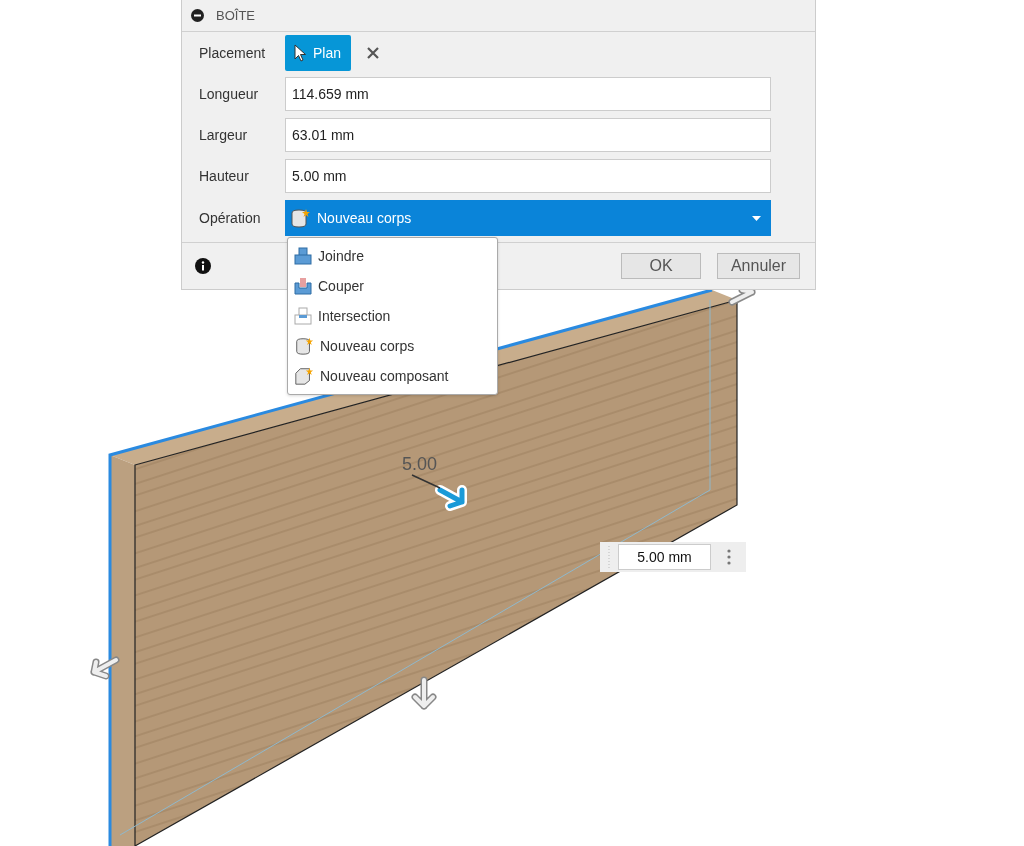 The height and width of the screenshot is (846, 1024). I want to click on input-field: 5.00 mm, so click(528, 176).